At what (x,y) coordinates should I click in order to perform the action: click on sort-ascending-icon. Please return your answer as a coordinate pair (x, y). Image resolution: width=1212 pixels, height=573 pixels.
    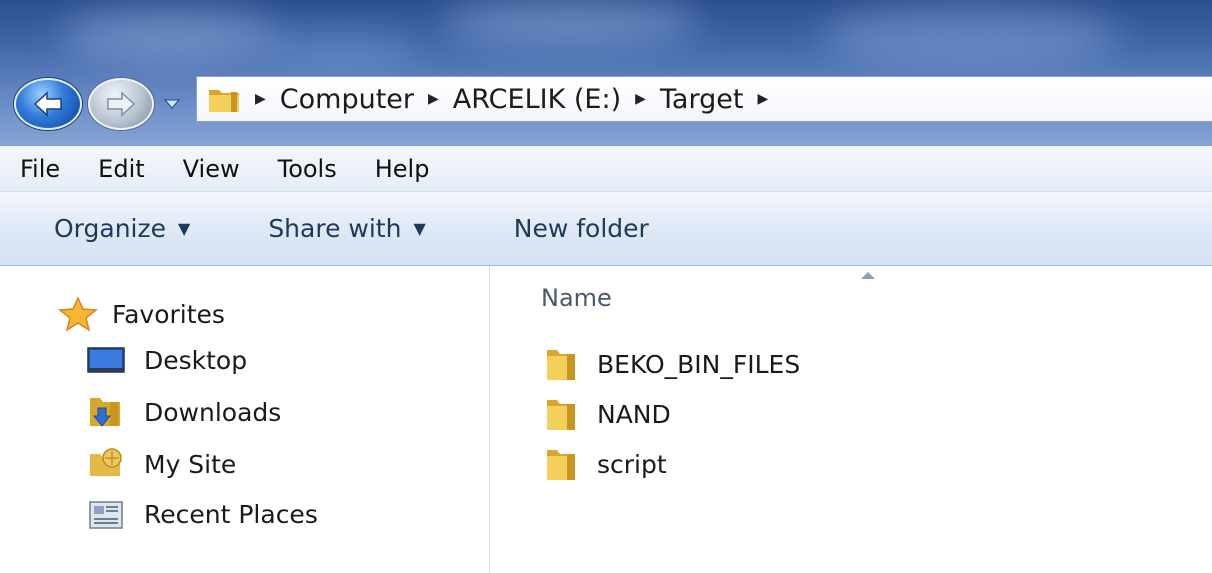
    Looking at the image, I should click on (868, 275).